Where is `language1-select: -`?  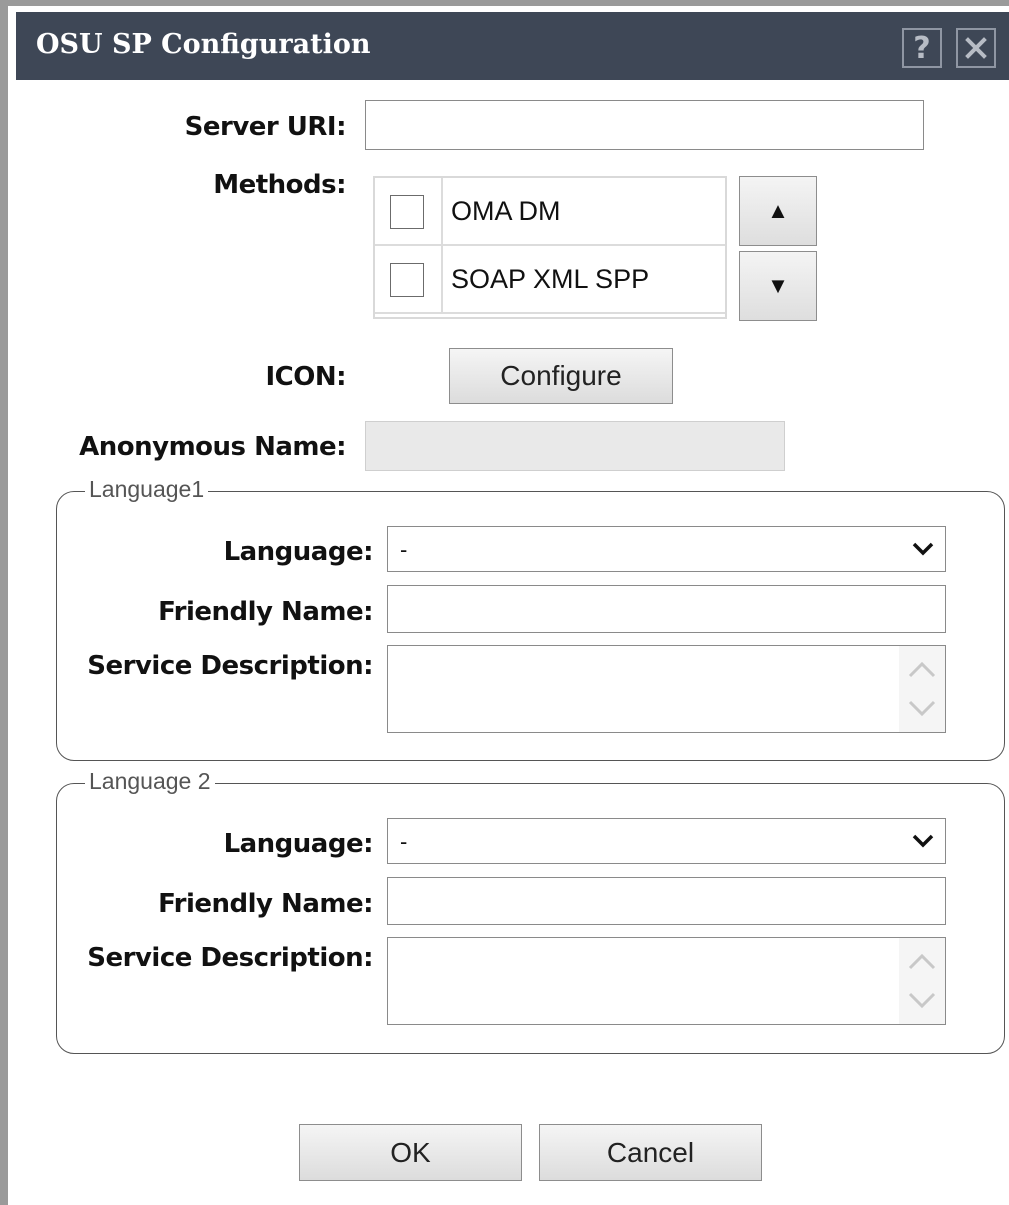
language1-select: - is located at coordinates (666, 549).